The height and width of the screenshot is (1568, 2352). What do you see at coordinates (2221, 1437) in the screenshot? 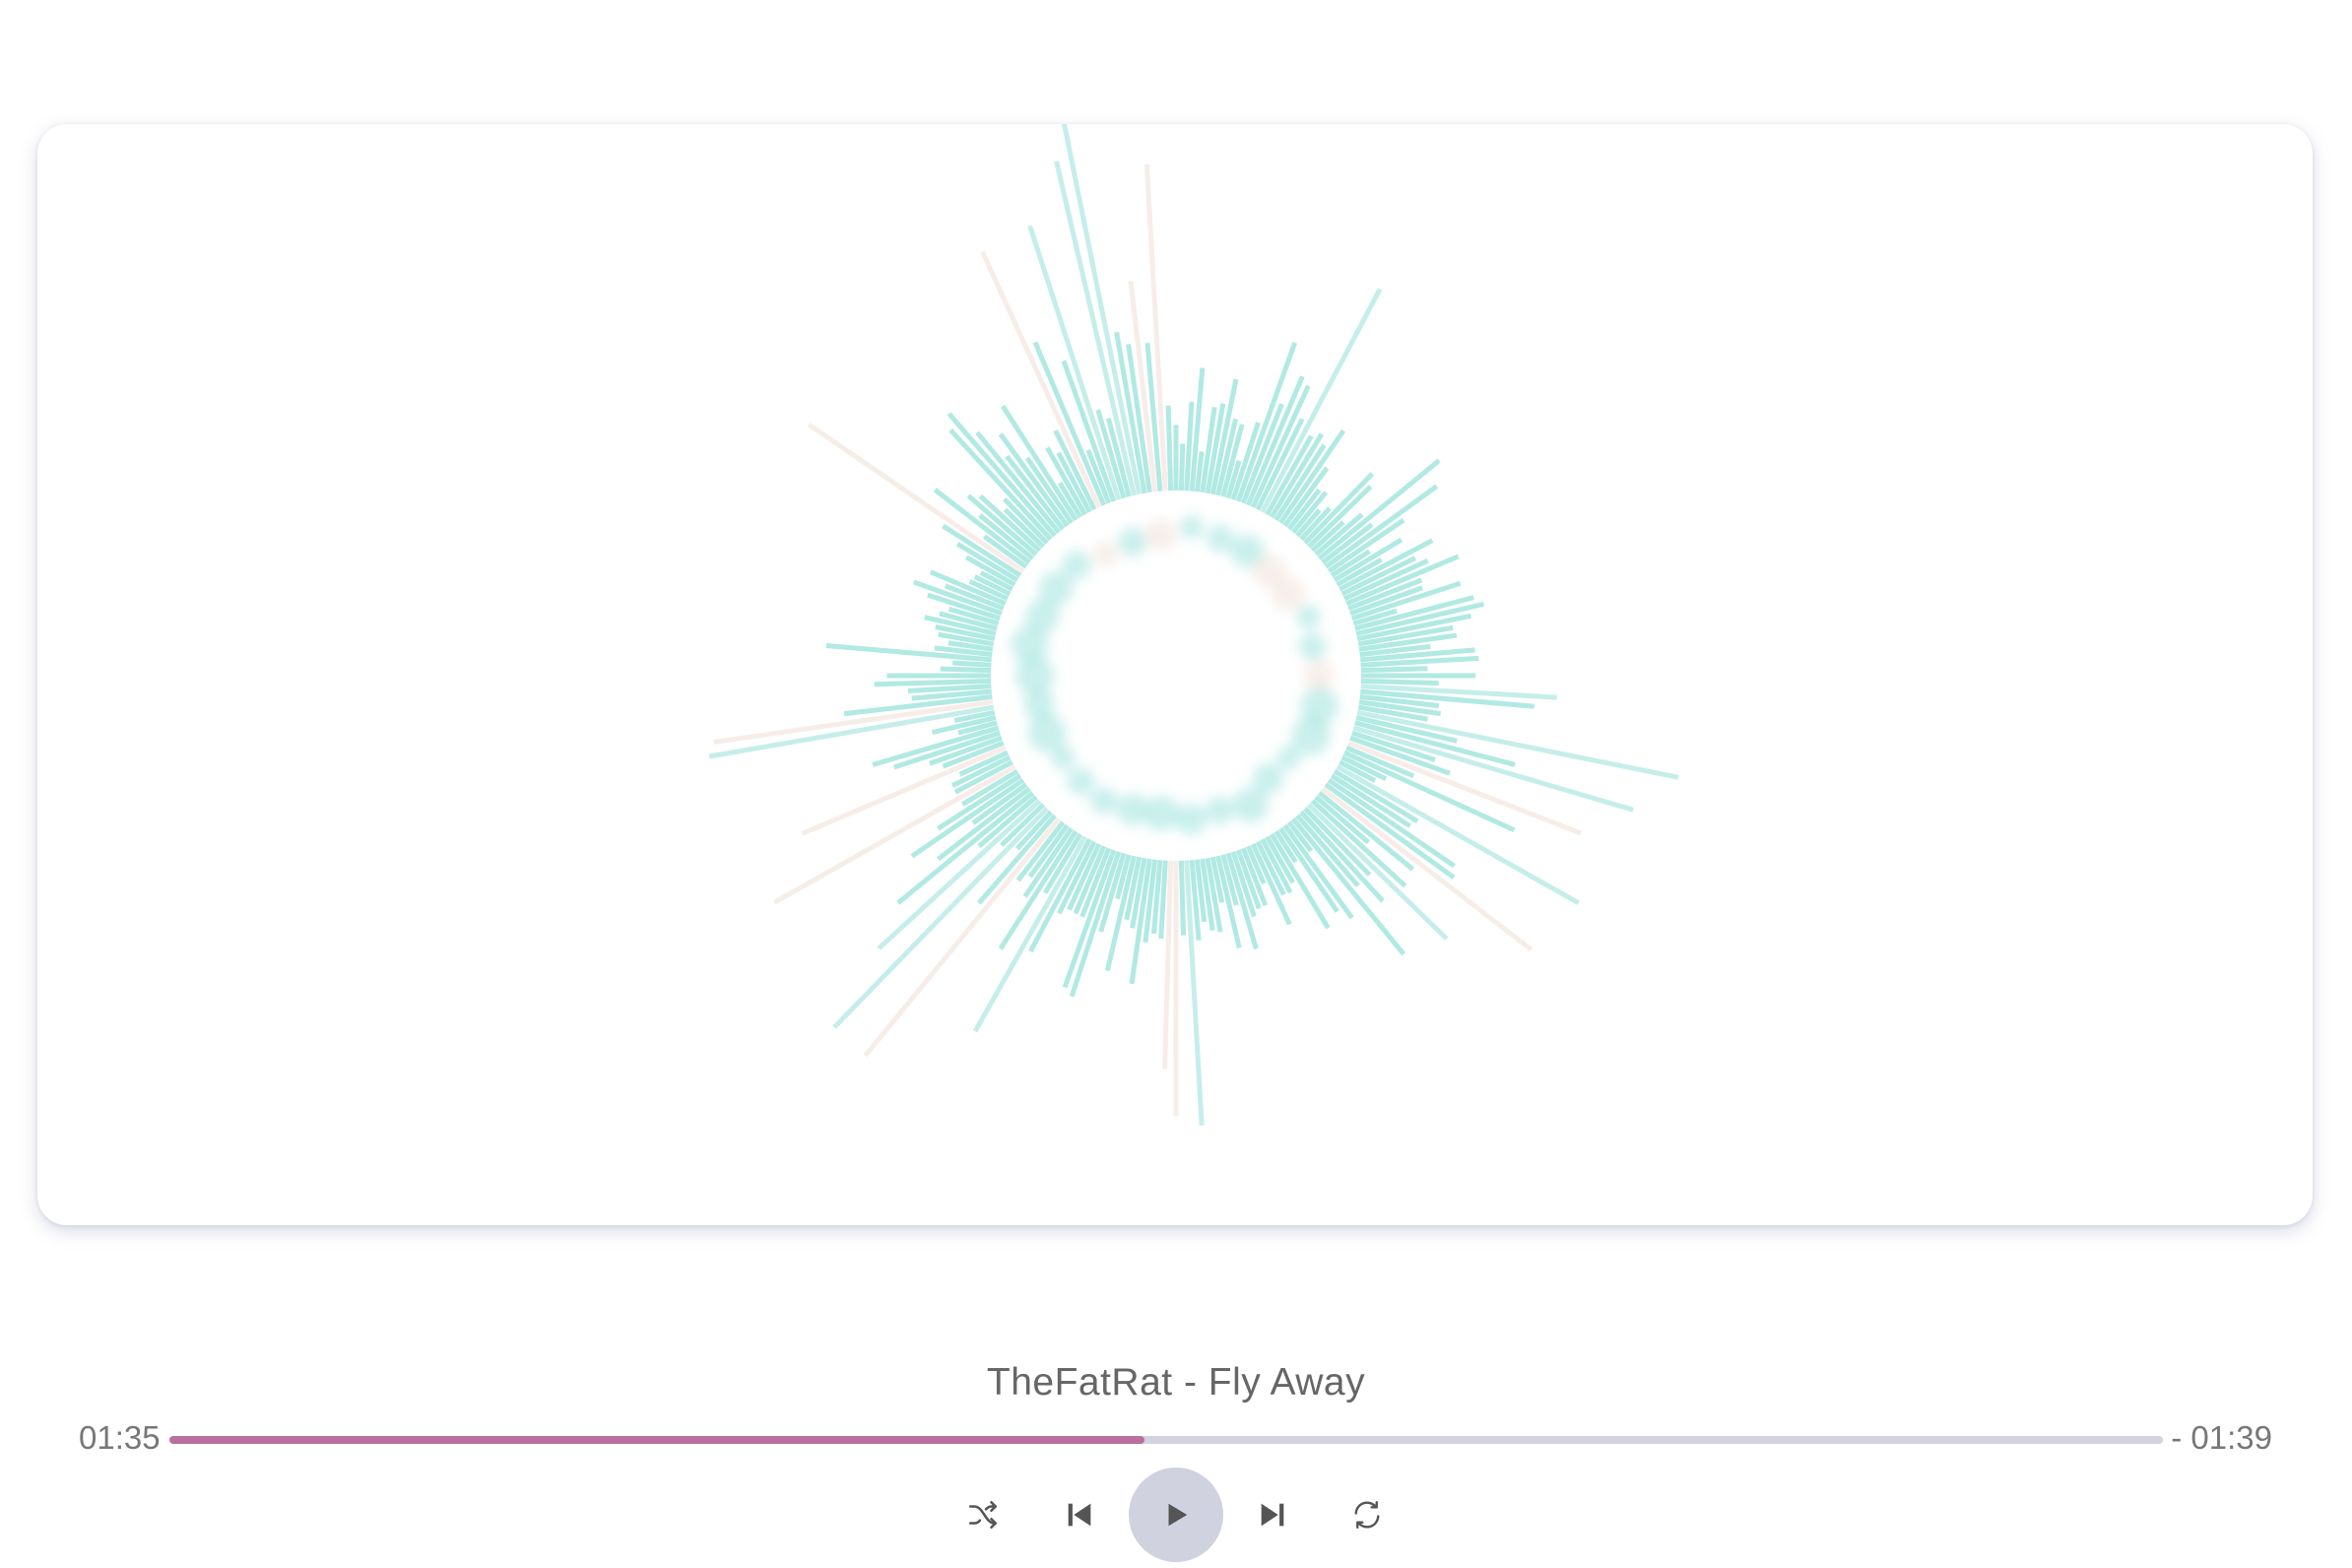
I see `time-remaining: - 01:39` at bounding box center [2221, 1437].